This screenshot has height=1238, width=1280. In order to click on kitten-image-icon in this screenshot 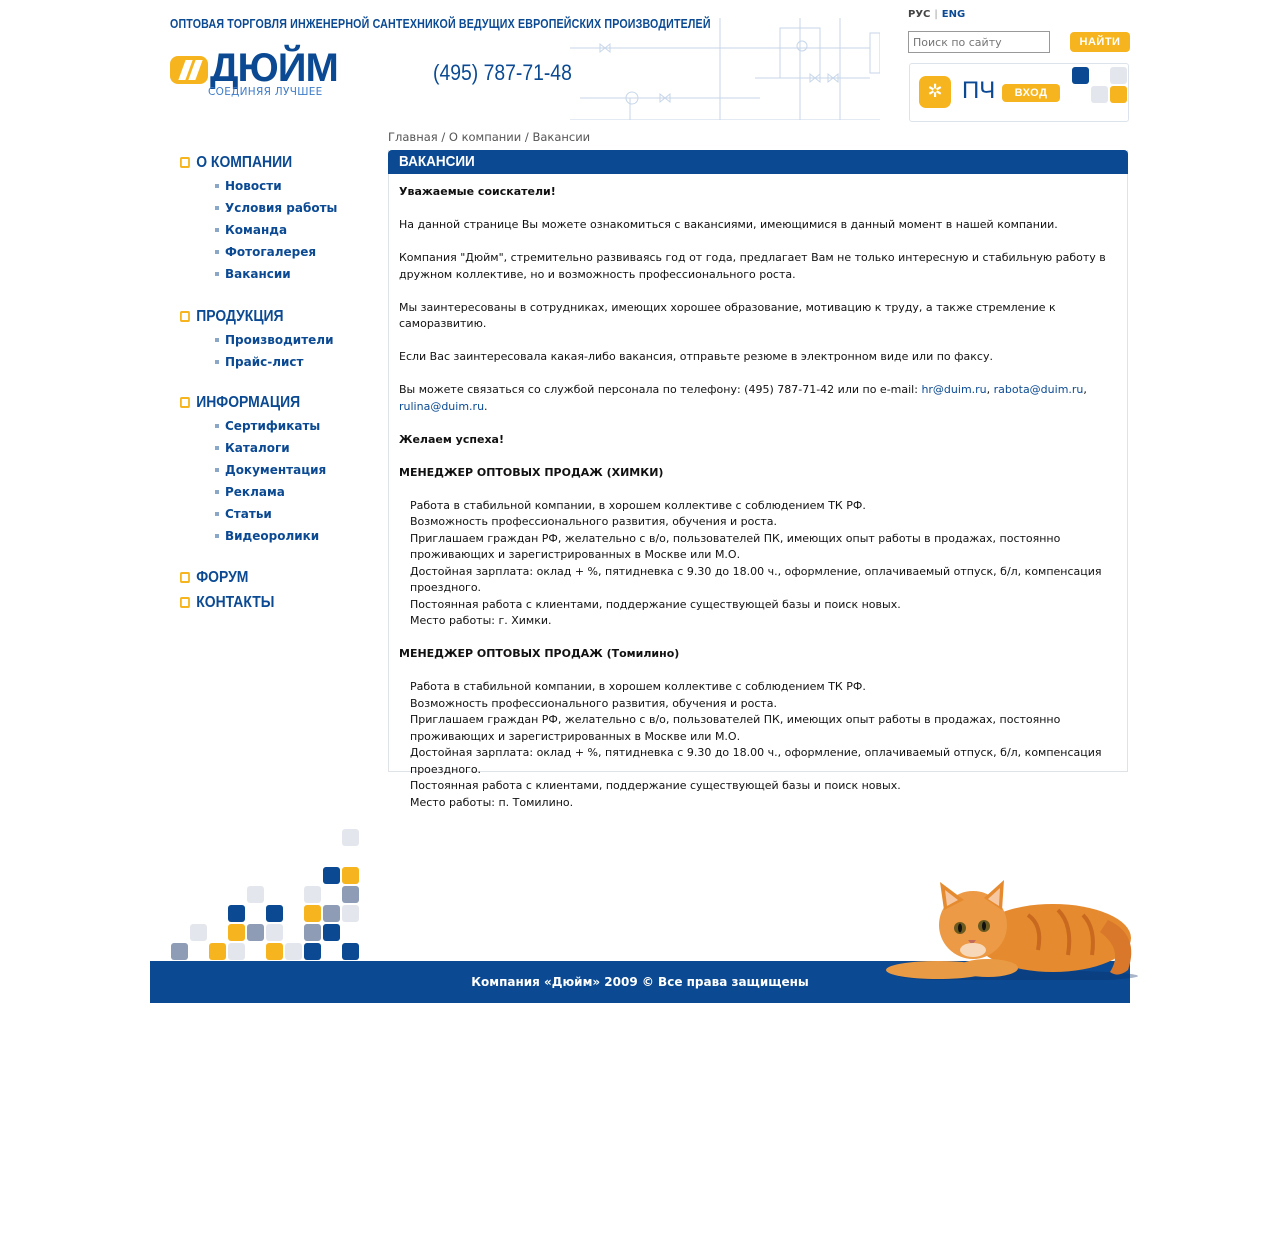, I will do `click(1012, 930)`.